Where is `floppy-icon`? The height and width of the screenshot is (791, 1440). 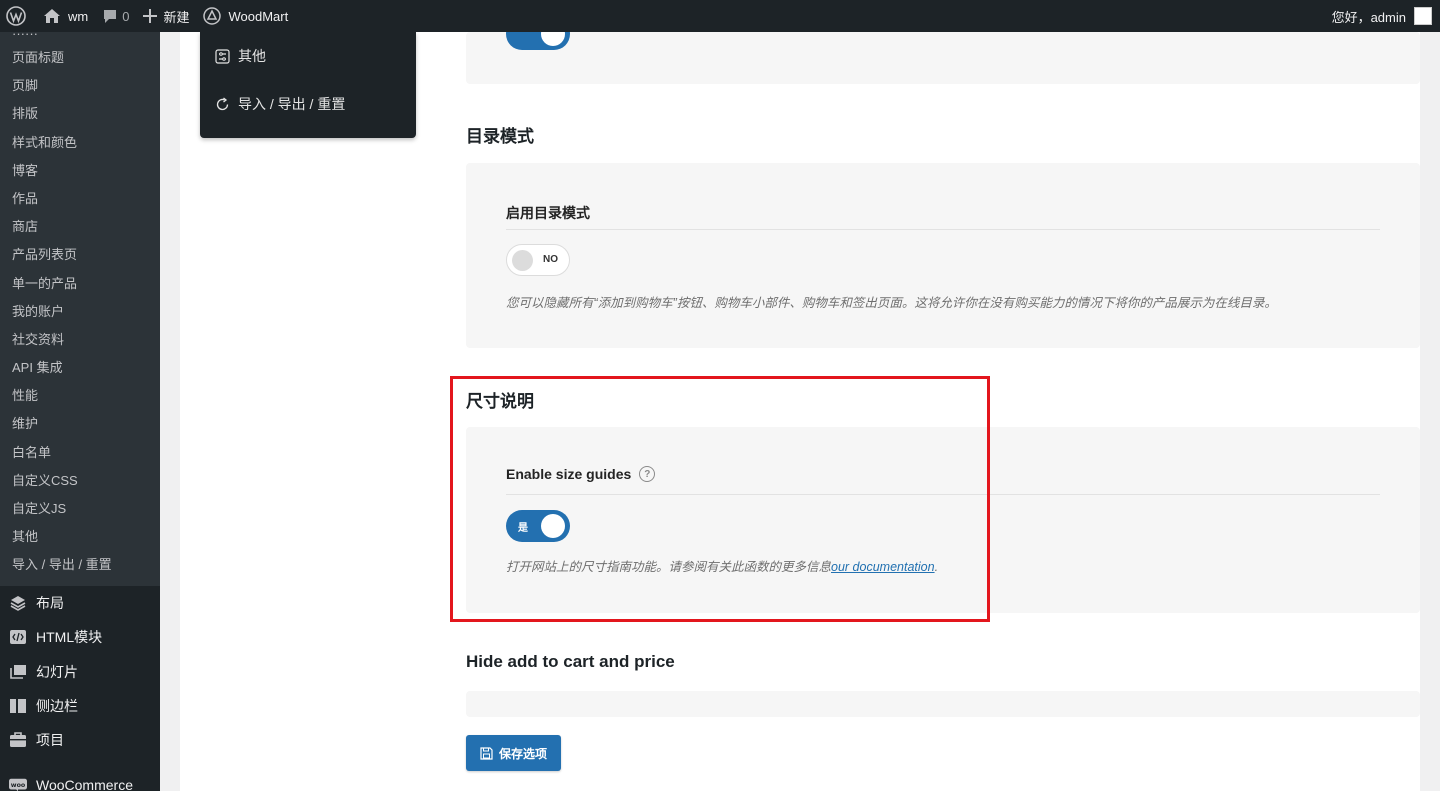 floppy-icon is located at coordinates (486, 753).